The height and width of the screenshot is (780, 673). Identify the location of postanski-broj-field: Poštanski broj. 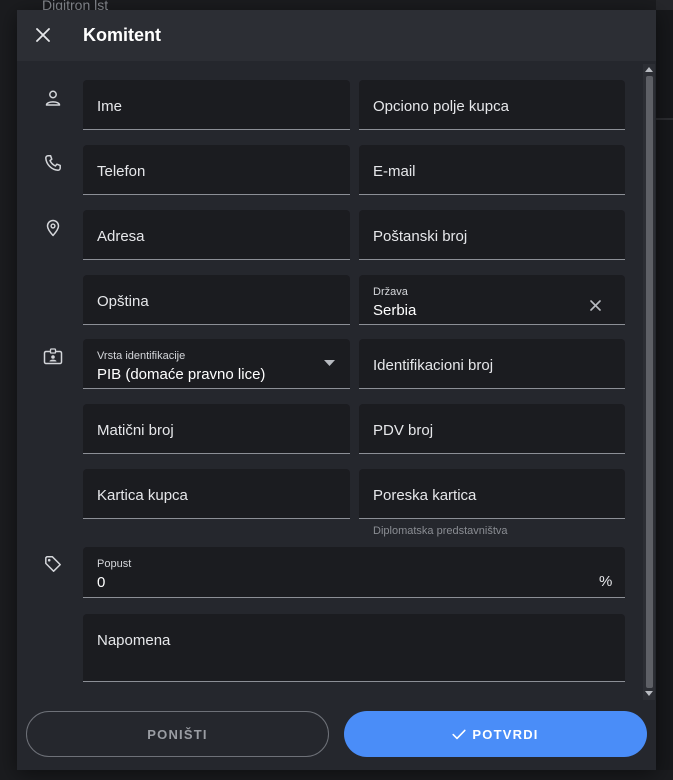
(492, 235).